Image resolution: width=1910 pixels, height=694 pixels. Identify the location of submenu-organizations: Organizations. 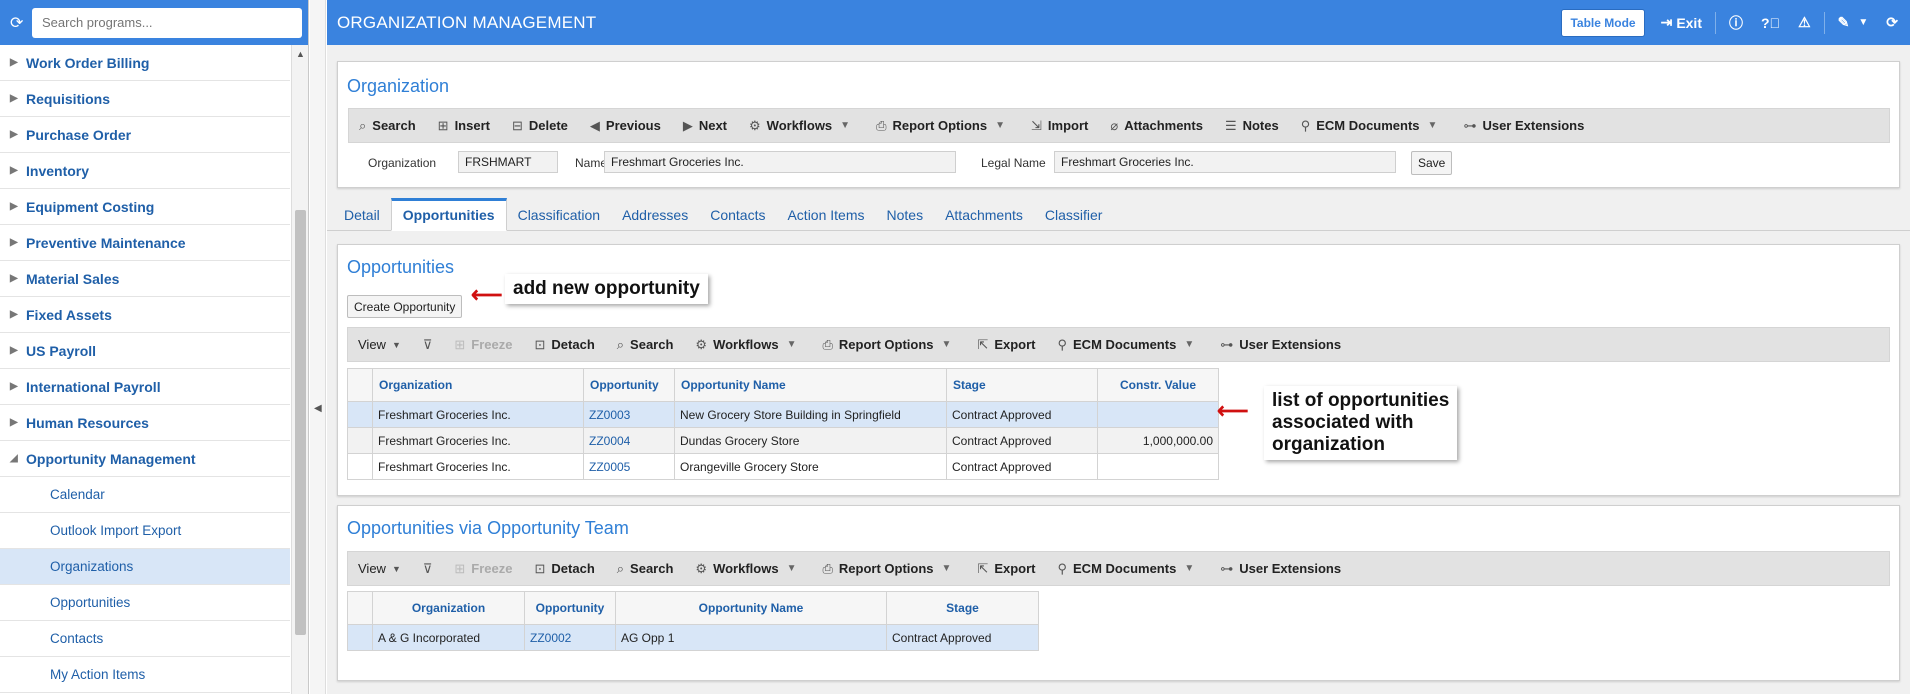
(145, 567).